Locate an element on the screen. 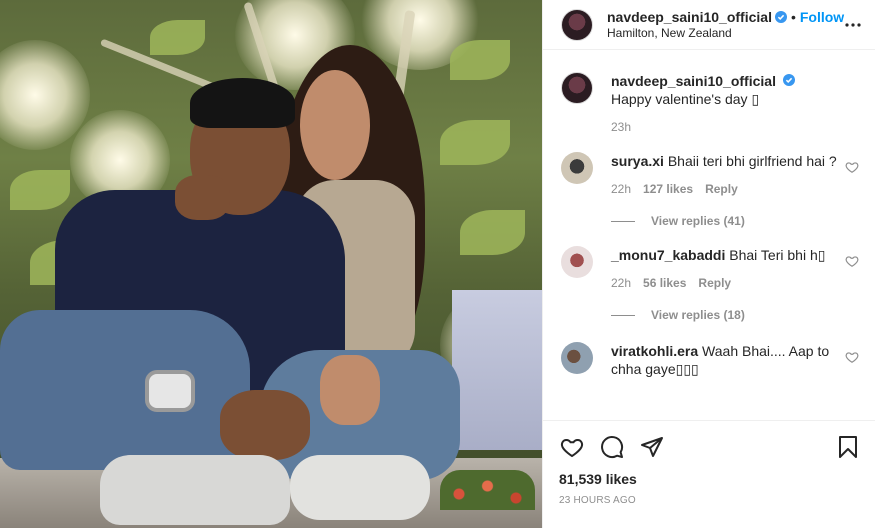  flowers is located at coordinates (487, 490).